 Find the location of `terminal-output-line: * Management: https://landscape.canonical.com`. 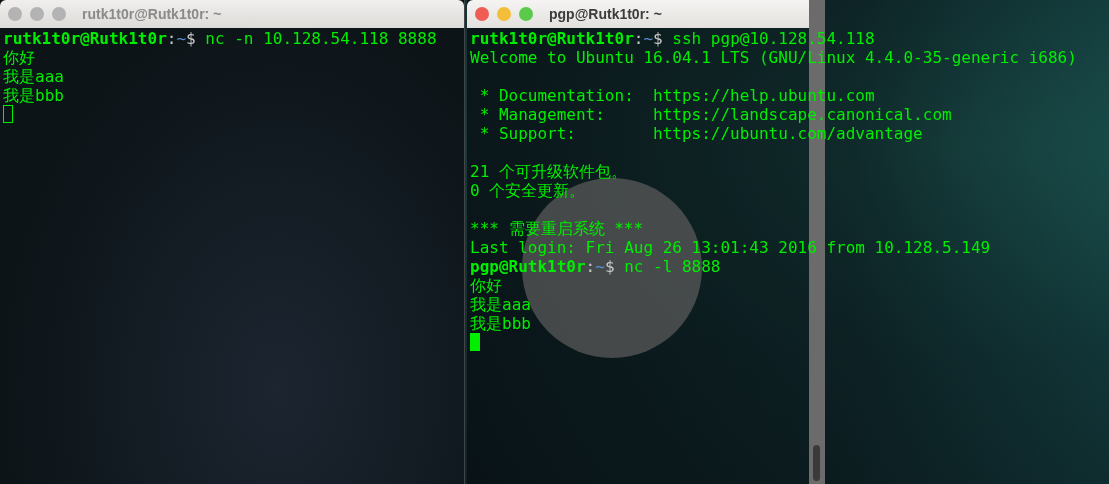

terminal-output-line: * Management: https://landscape.canonical.com is located at coordinates (715, 114).